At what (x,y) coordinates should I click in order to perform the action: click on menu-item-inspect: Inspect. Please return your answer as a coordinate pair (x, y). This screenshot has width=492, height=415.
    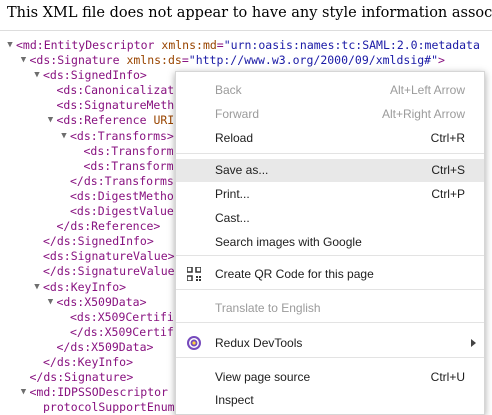
    Looking at the image, I should click on (330, 400).